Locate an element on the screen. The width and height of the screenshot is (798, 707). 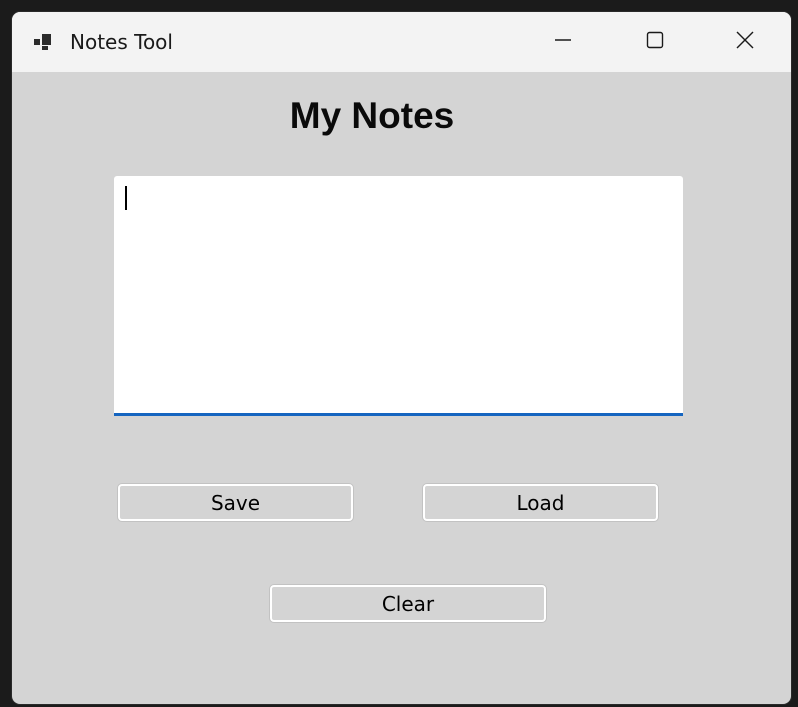
clear-button: Clear is located at coordinates (408, 603).